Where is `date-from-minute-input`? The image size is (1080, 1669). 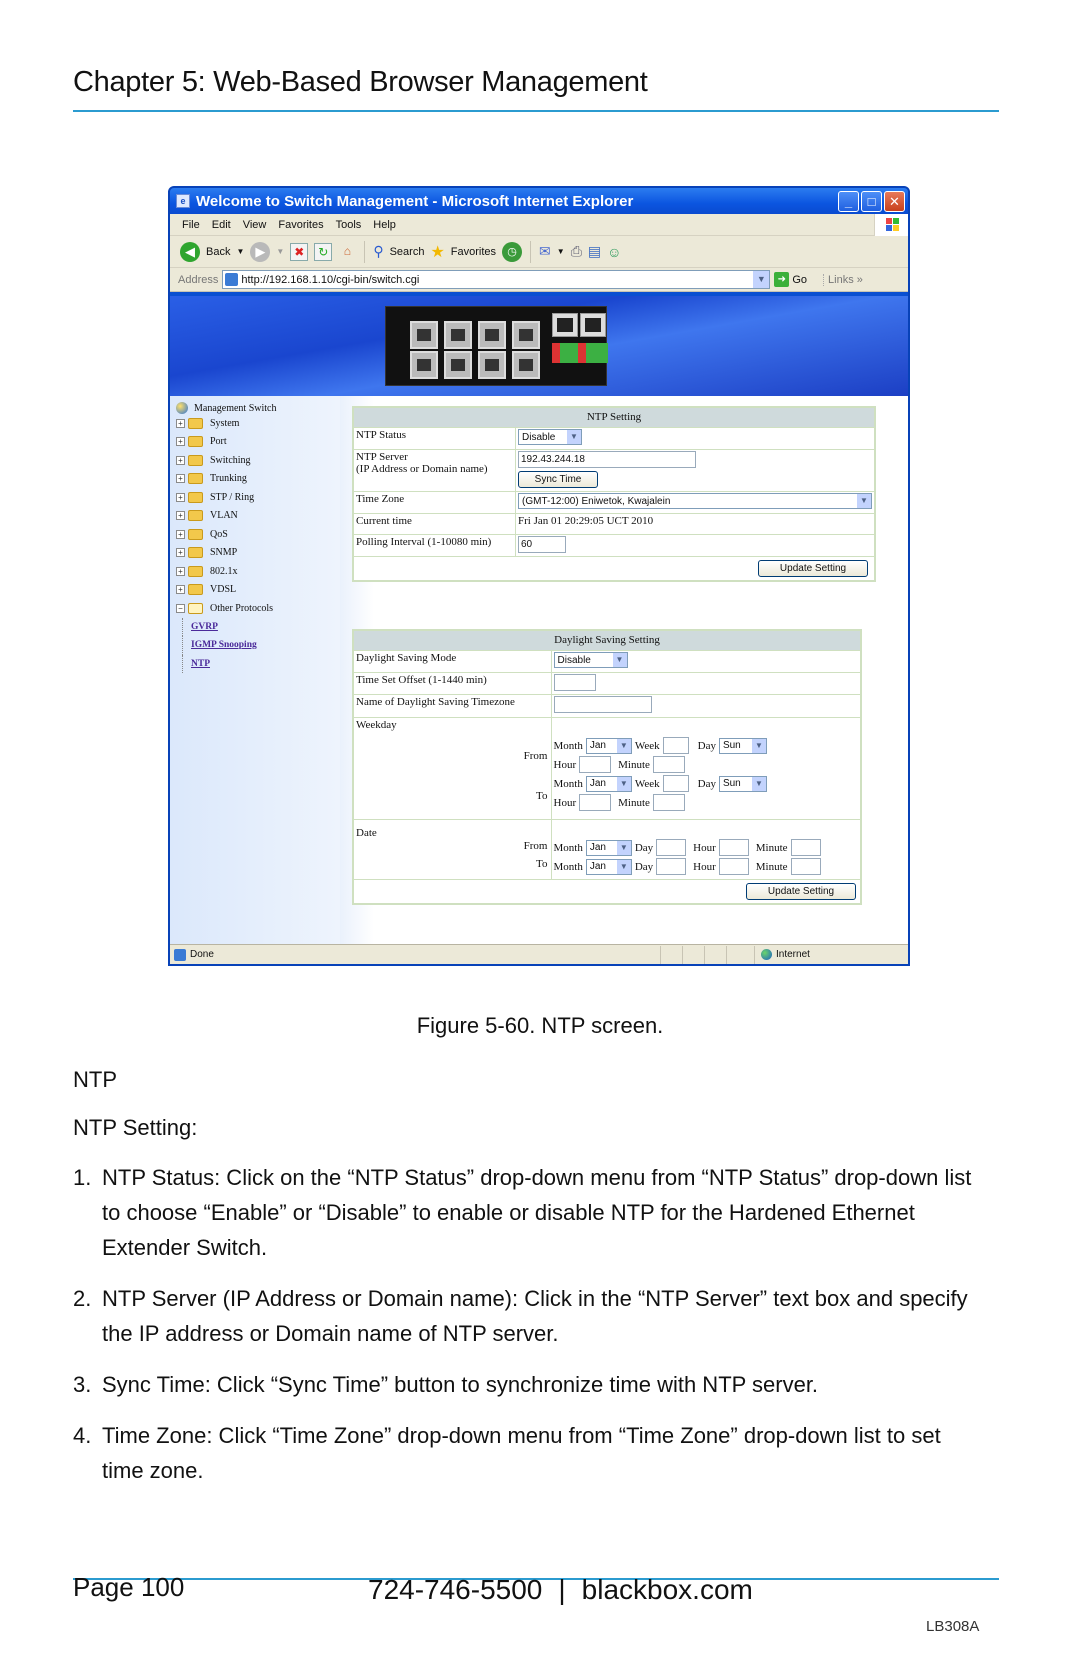
date-from-minute-input is located at coordinates (805, 847).